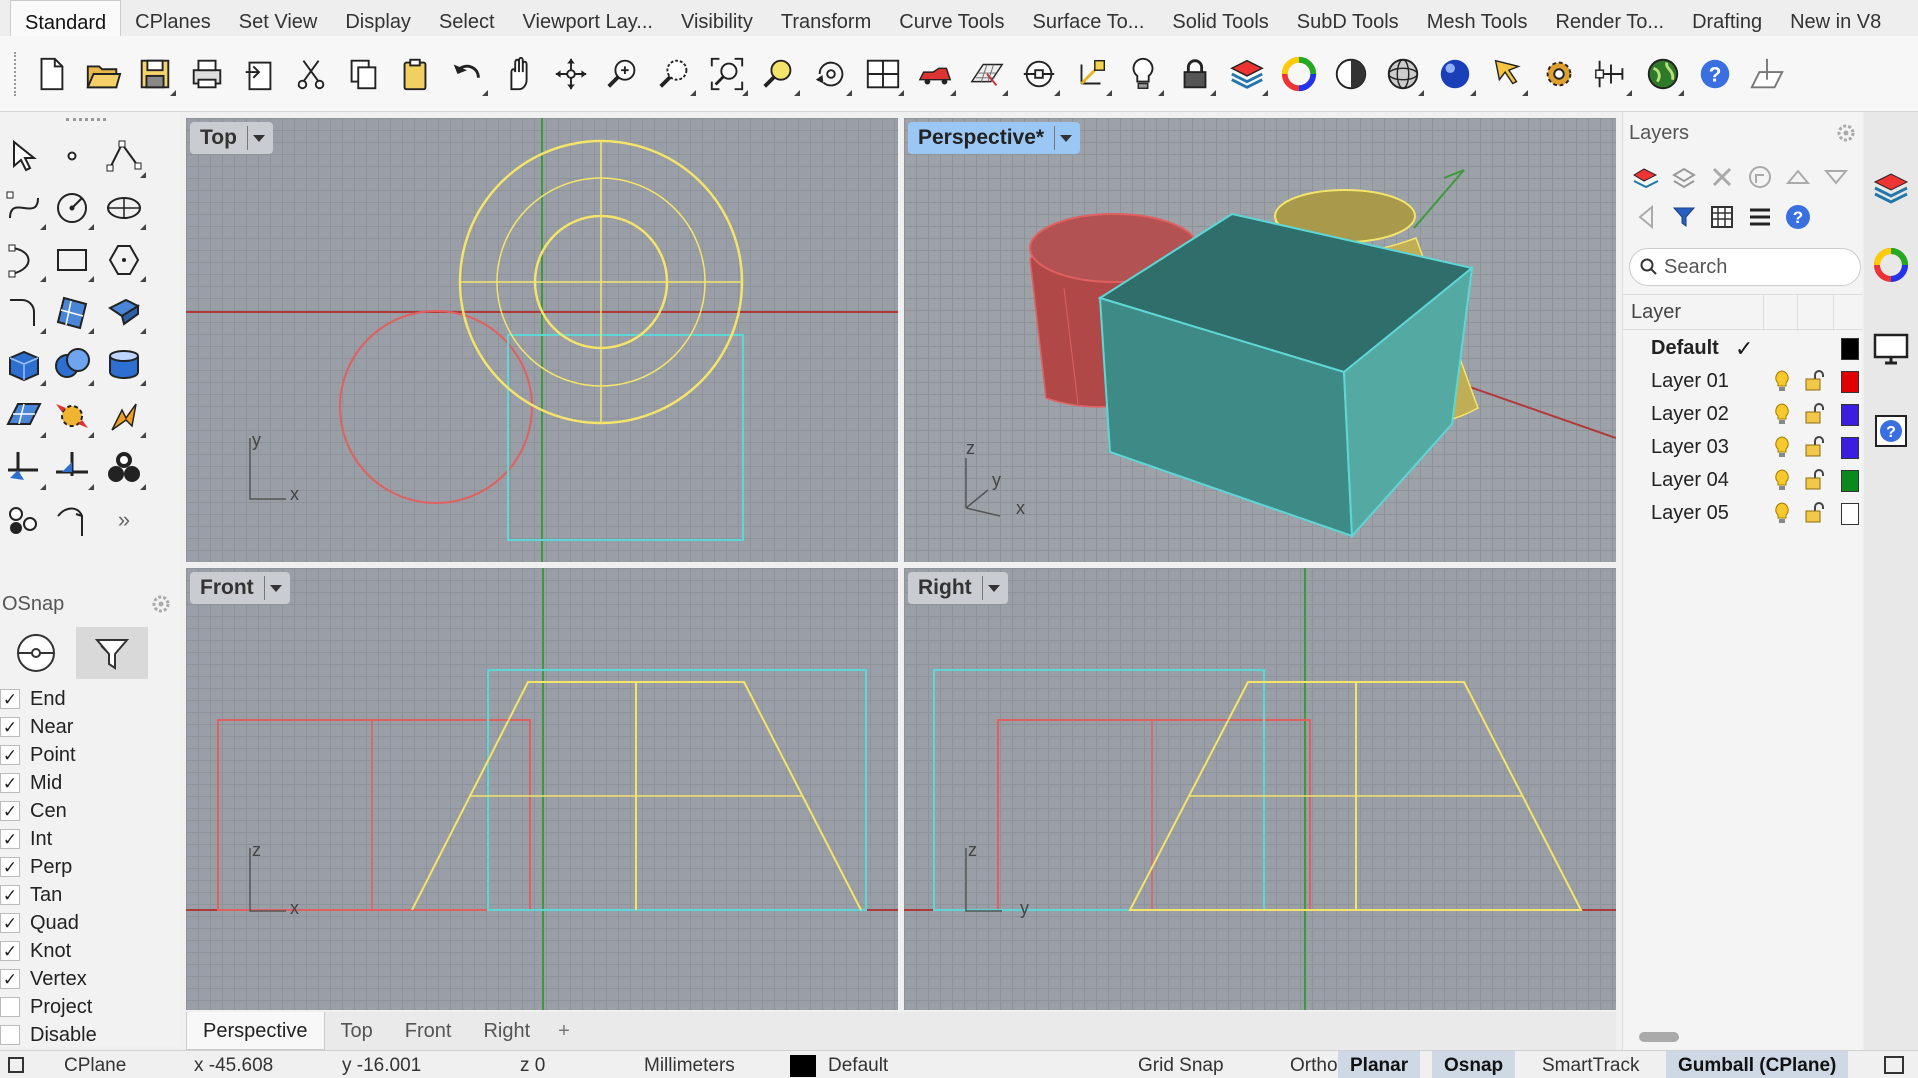 The image size is (1918, 1078). I want to click on tab-solid-tools: Solid Tools, so click(1220, 18).